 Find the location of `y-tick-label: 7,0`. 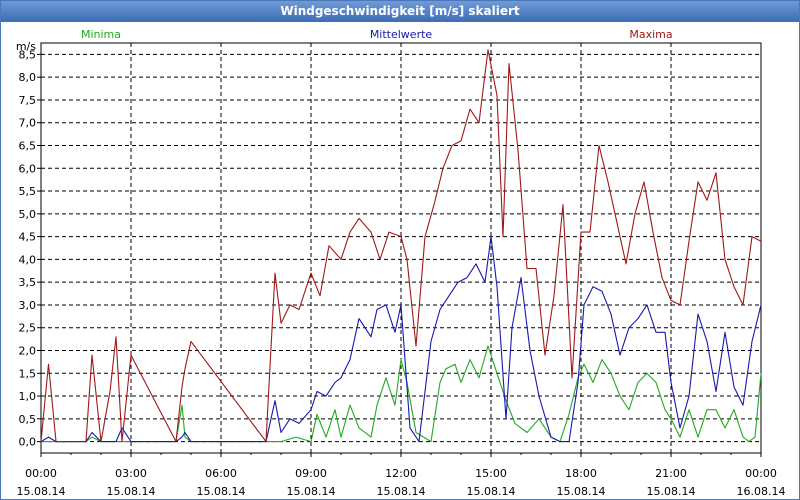

y-tick-label: 7,0 is located at coordinates (28, 123).